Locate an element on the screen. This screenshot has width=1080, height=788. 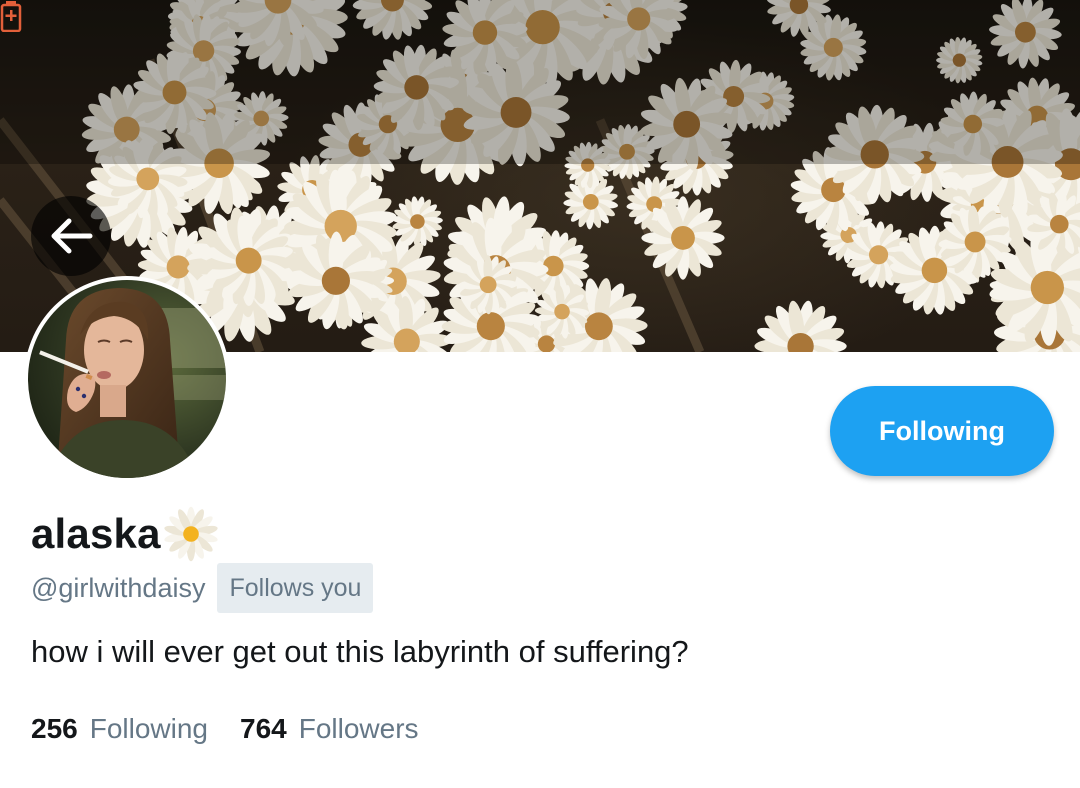
following-stat: 256 Following is located at coordinates (119, 729).